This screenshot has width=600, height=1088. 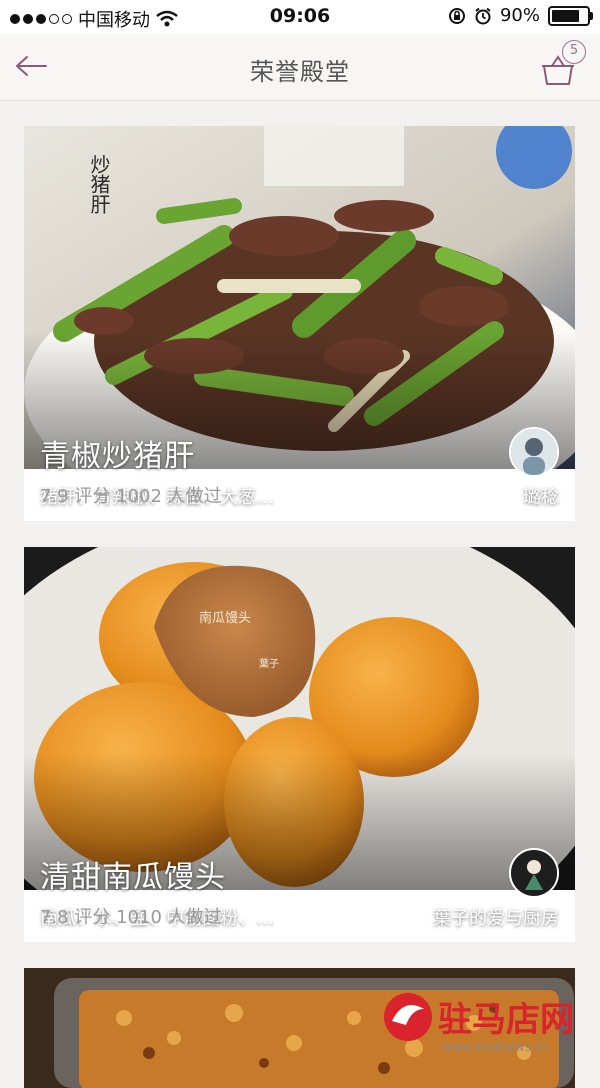 I want to click on made-count: 1002, so click(x=139, y=496).